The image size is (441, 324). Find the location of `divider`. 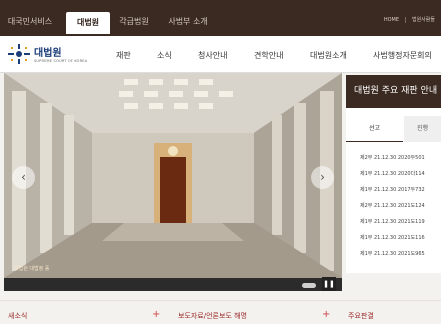

divider is located at coordinates (405, 19).